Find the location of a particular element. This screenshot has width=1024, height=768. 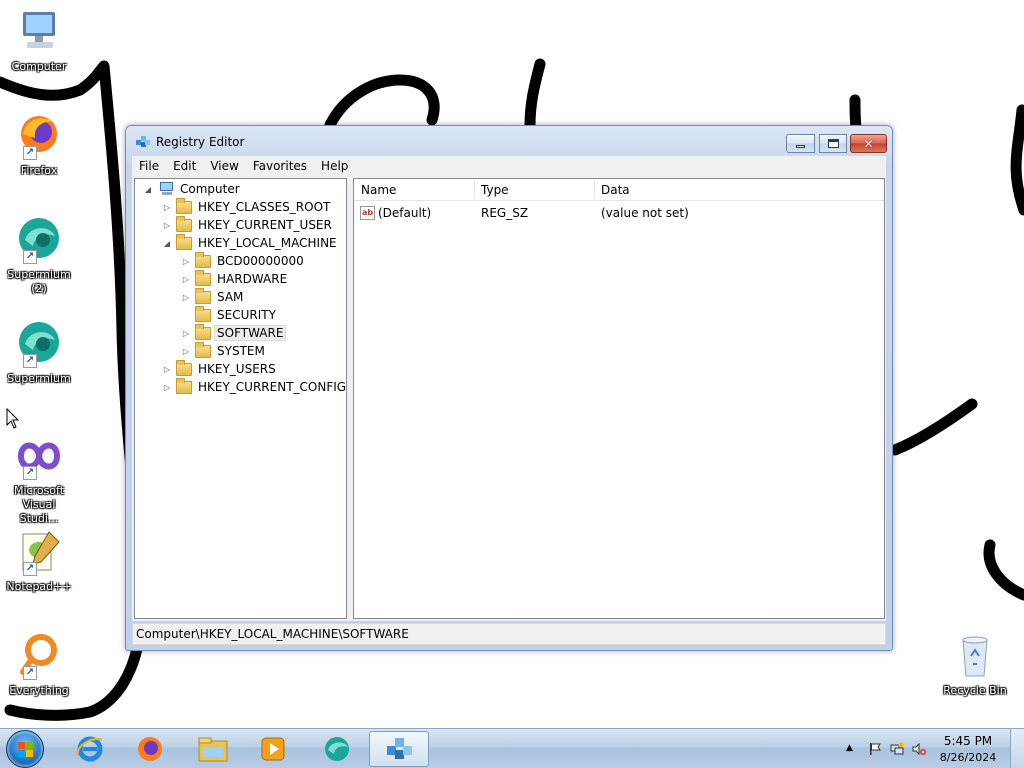

desktop-icon-label: Notepad++ is located at coordinates (39, 586).